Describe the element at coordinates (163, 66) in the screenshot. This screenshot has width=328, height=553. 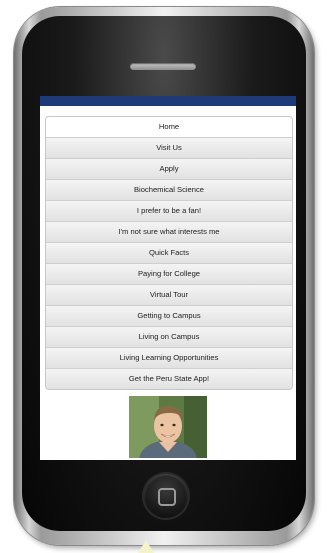
I see `speaker-grille` at that location.